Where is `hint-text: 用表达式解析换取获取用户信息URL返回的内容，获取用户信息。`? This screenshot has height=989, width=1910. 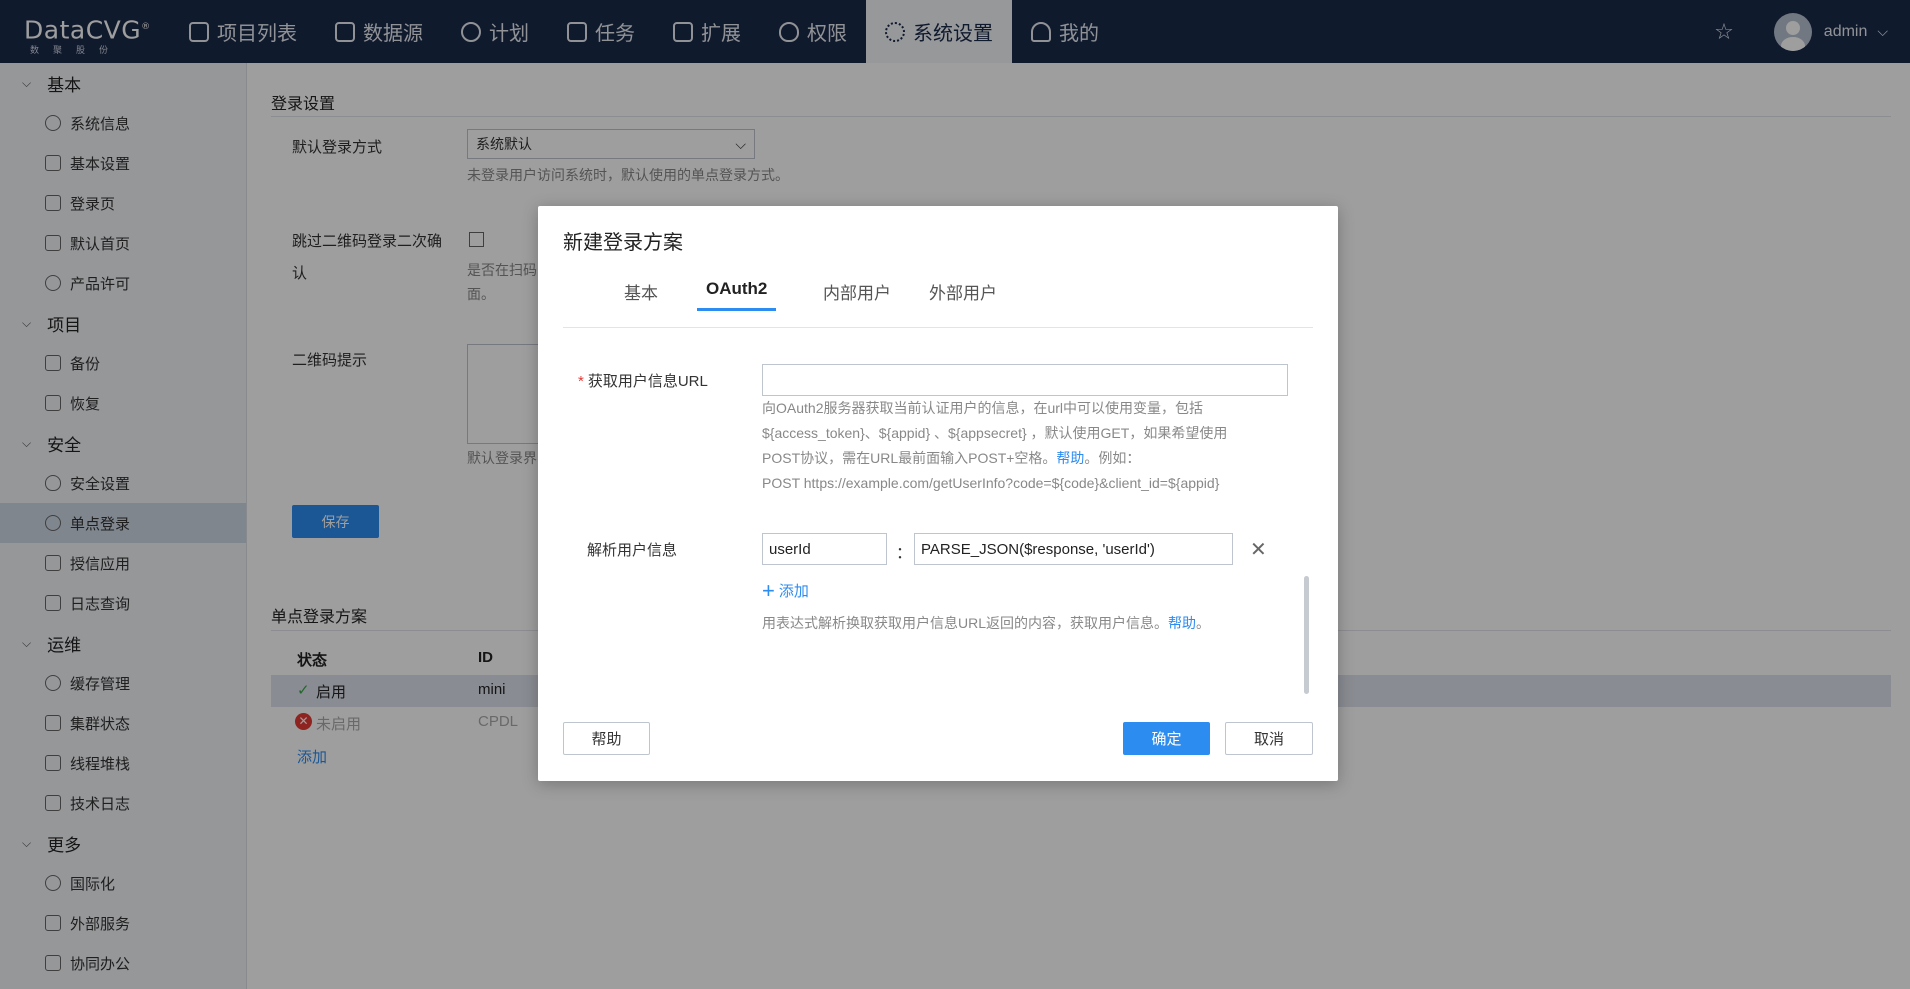 hint-text: 用表达式解析换取获取用户信息URL返回的内容，获取用户信息。 is located at coordinates (965, 623).